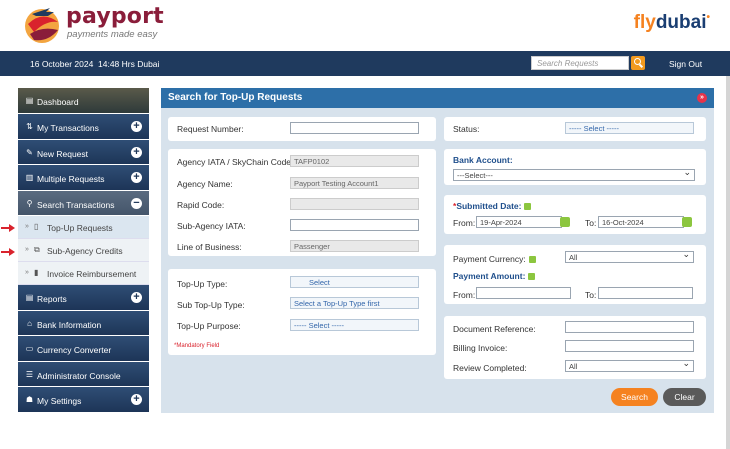 This screenshot has width=730, height=449. What do you see at coordinates (235, 162) in the screenshot?
I see `agency-iata-label: Agency IATA / SkyChain Code:` at bounding box center [235, 162].